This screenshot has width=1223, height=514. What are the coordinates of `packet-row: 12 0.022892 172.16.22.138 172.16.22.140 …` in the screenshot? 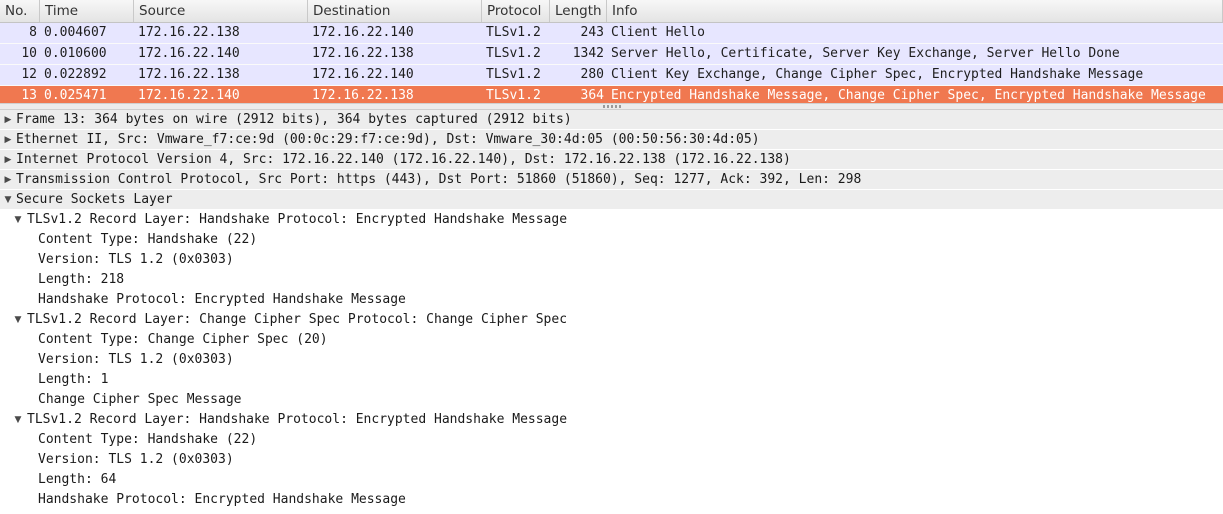 It's located at (611, 75).